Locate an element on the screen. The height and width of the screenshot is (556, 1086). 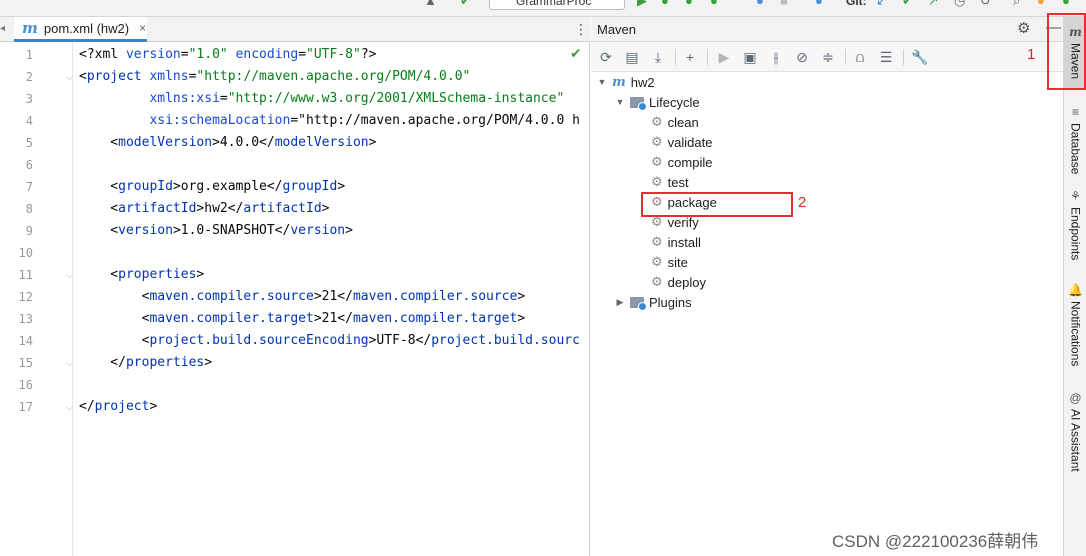
profile-icon: ● is located at coordinates (714, 4).